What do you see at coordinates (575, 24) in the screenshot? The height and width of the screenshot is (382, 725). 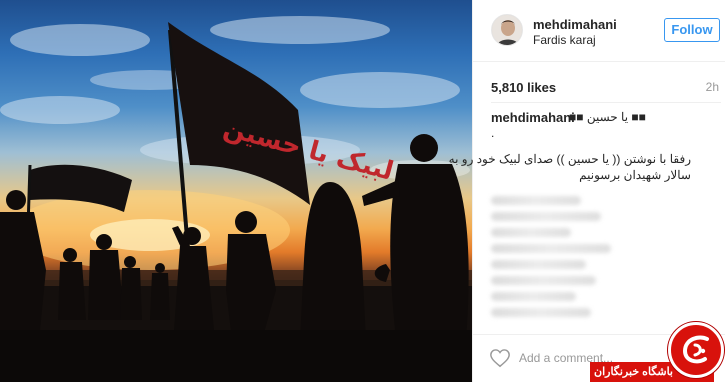 I see `post-username: mehdimahani` at bounding box center [575, 24].